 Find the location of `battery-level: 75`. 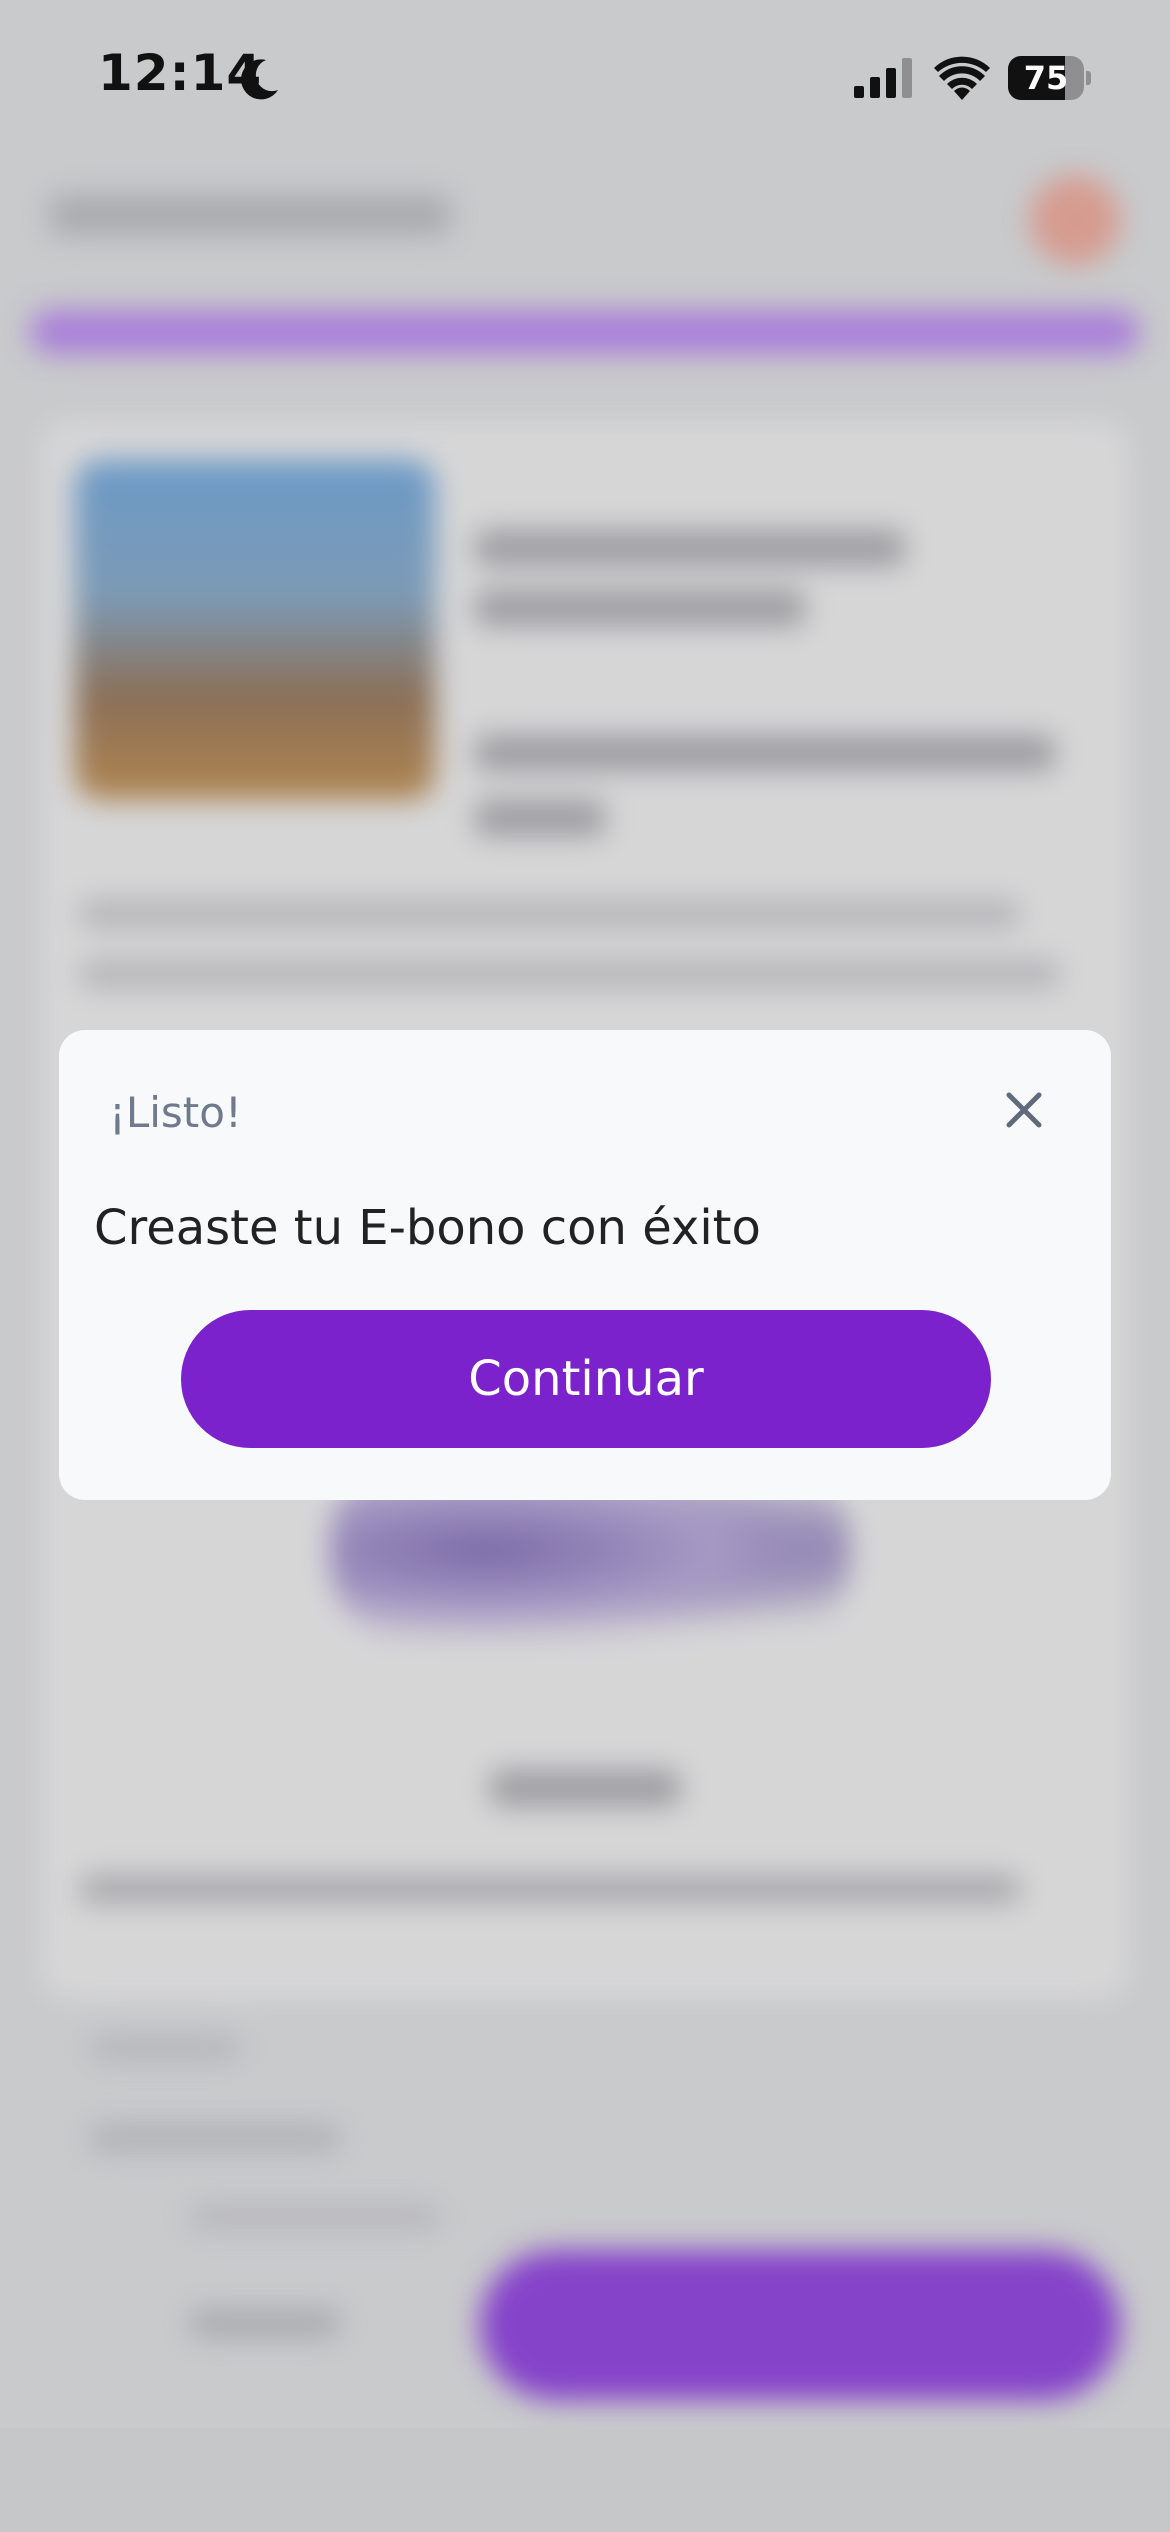

battery-level: 75 is located at coordinates (1046, 78).